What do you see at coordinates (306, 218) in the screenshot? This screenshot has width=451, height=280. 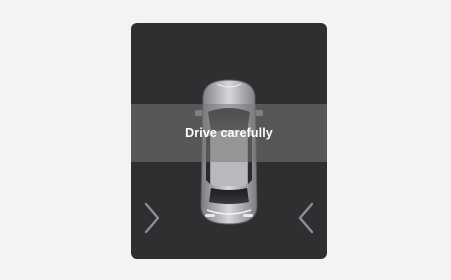 I see `chevron-left-icon` at bounding box center [306, 218].